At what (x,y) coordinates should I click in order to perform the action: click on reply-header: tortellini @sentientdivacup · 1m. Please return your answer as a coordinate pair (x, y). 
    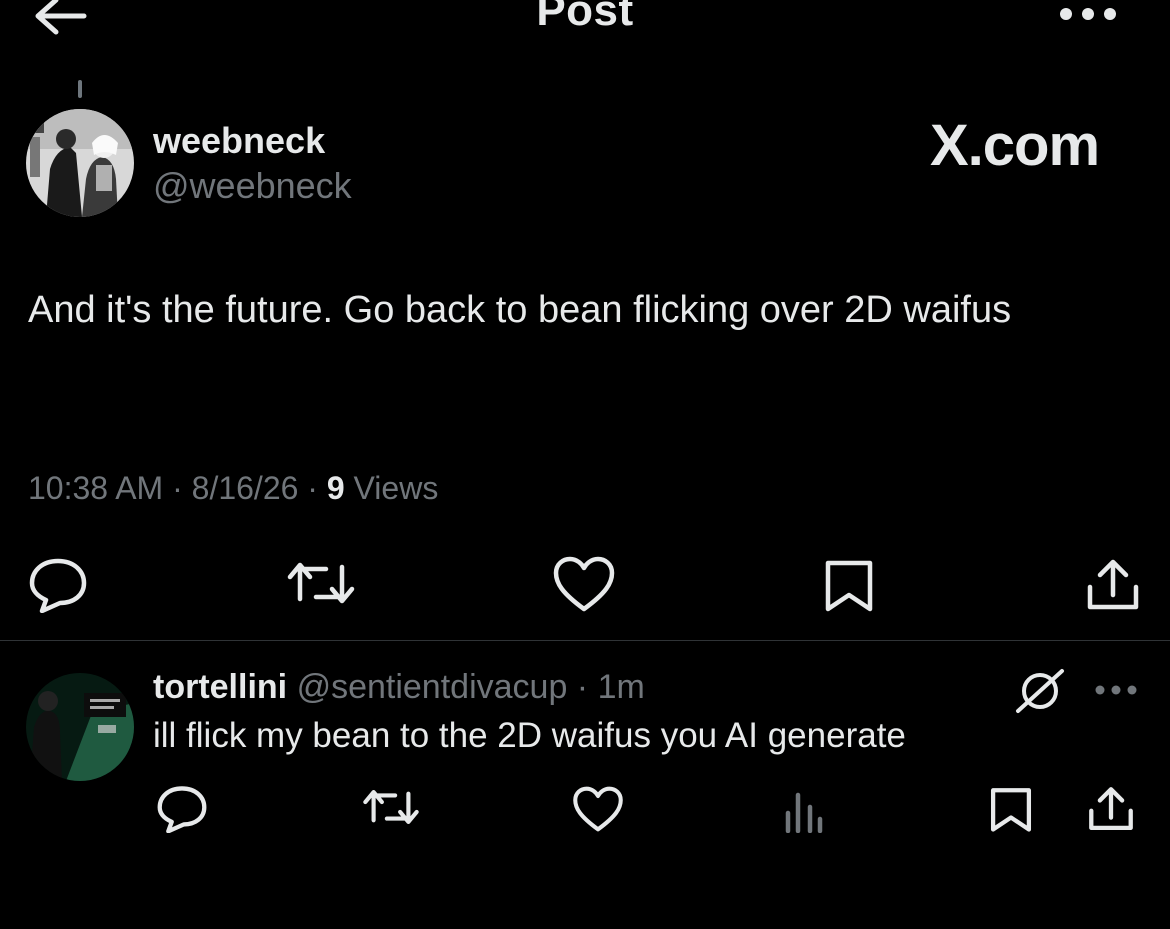
    Looking at the image, I should click on (399, 687).